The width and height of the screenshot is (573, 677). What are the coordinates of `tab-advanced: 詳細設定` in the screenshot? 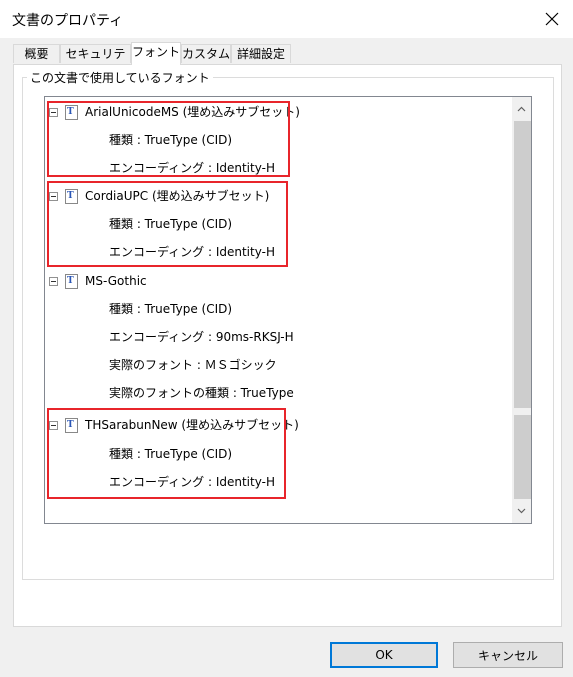 It's located at (261, 53).